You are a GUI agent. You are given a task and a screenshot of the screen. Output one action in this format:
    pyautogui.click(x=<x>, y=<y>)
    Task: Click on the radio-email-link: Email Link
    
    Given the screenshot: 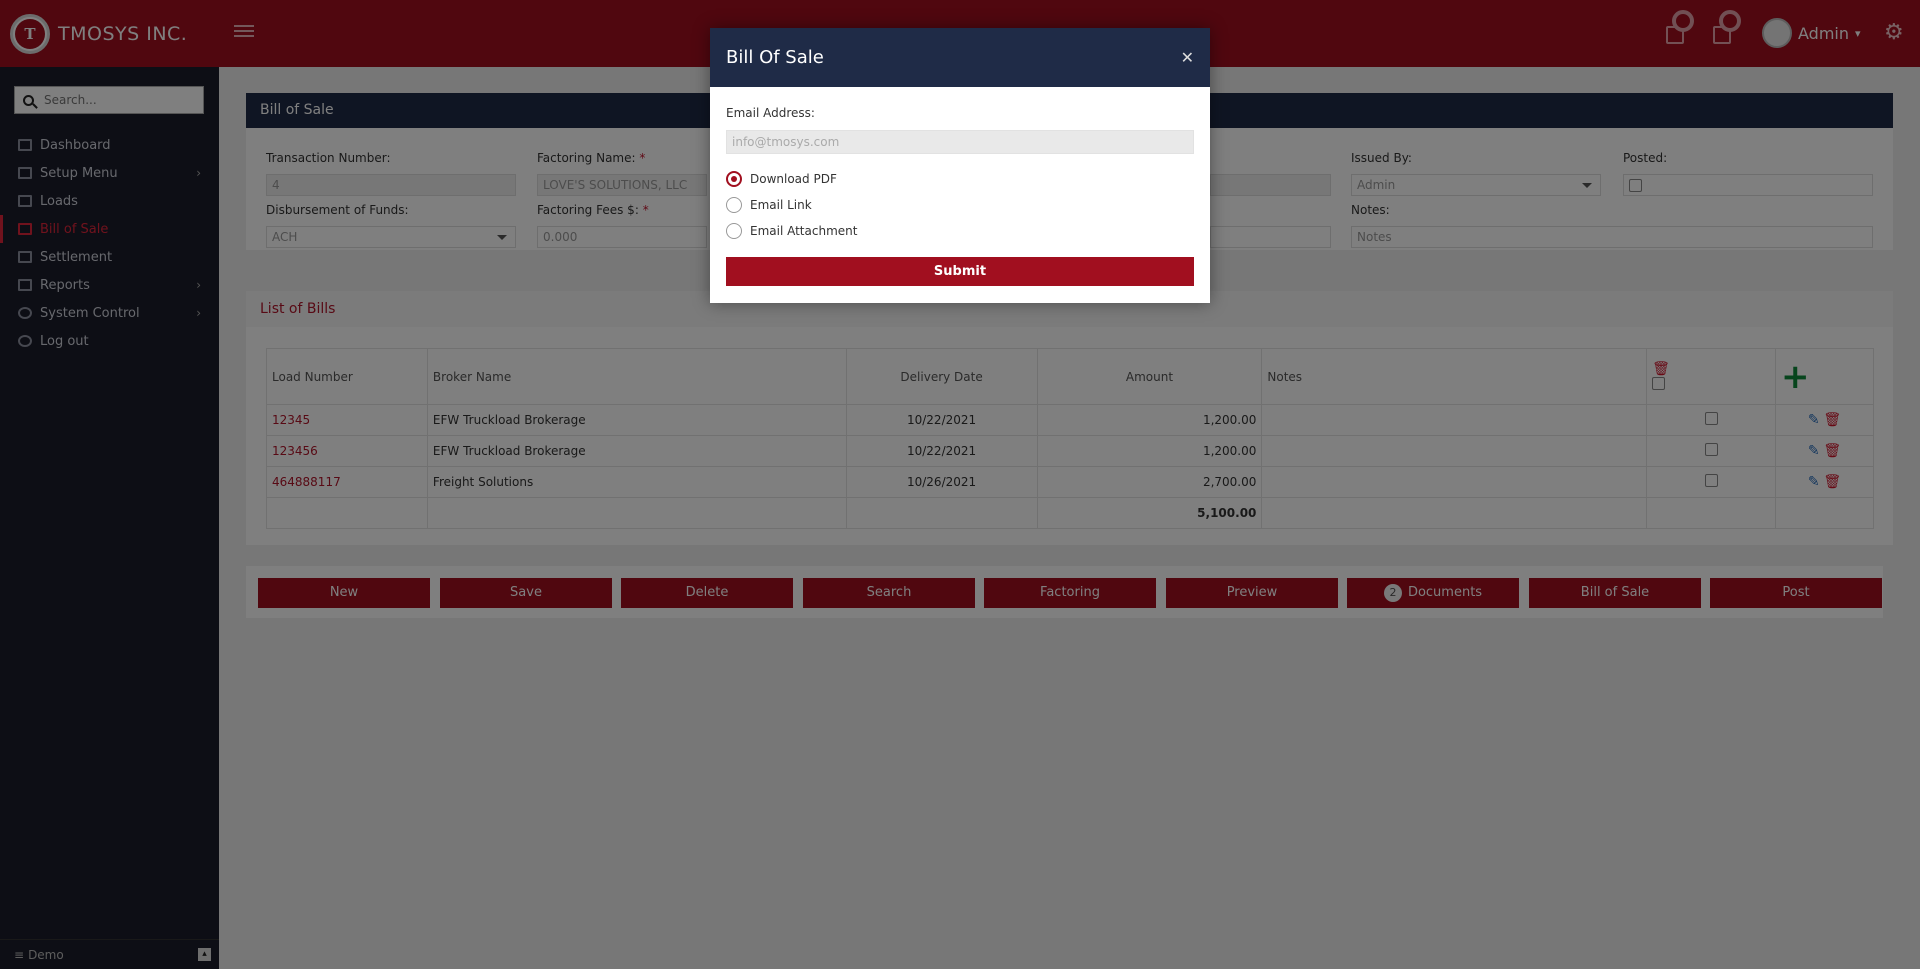 What is the action you would take?
    pyautogui.click(x=769, y=205)
    